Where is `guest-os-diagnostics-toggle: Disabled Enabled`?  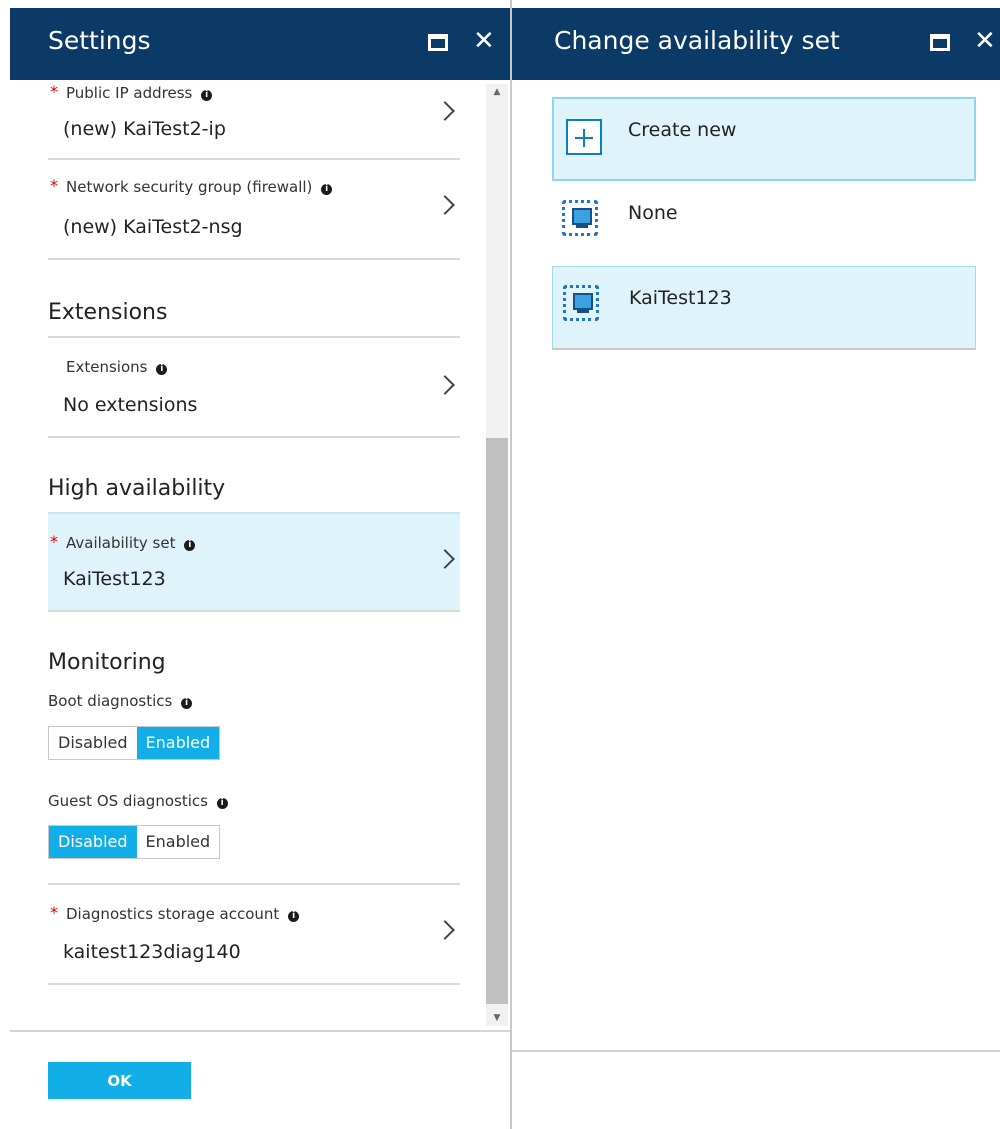
guest-os-diagnostics-toggle: Disabled Enabled is located at coordinates (134, 842).